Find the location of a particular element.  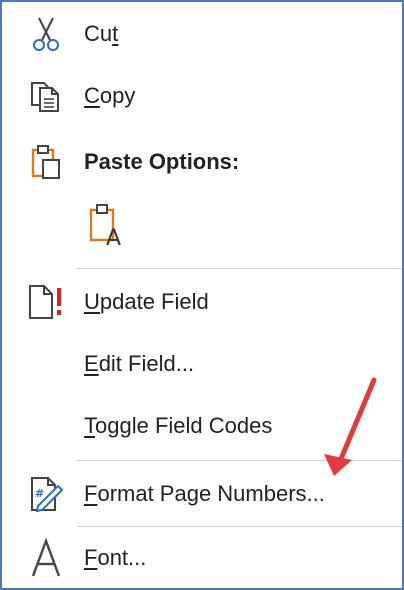

paste-options-header: Paste Options: is located at coordinates (202, 162).